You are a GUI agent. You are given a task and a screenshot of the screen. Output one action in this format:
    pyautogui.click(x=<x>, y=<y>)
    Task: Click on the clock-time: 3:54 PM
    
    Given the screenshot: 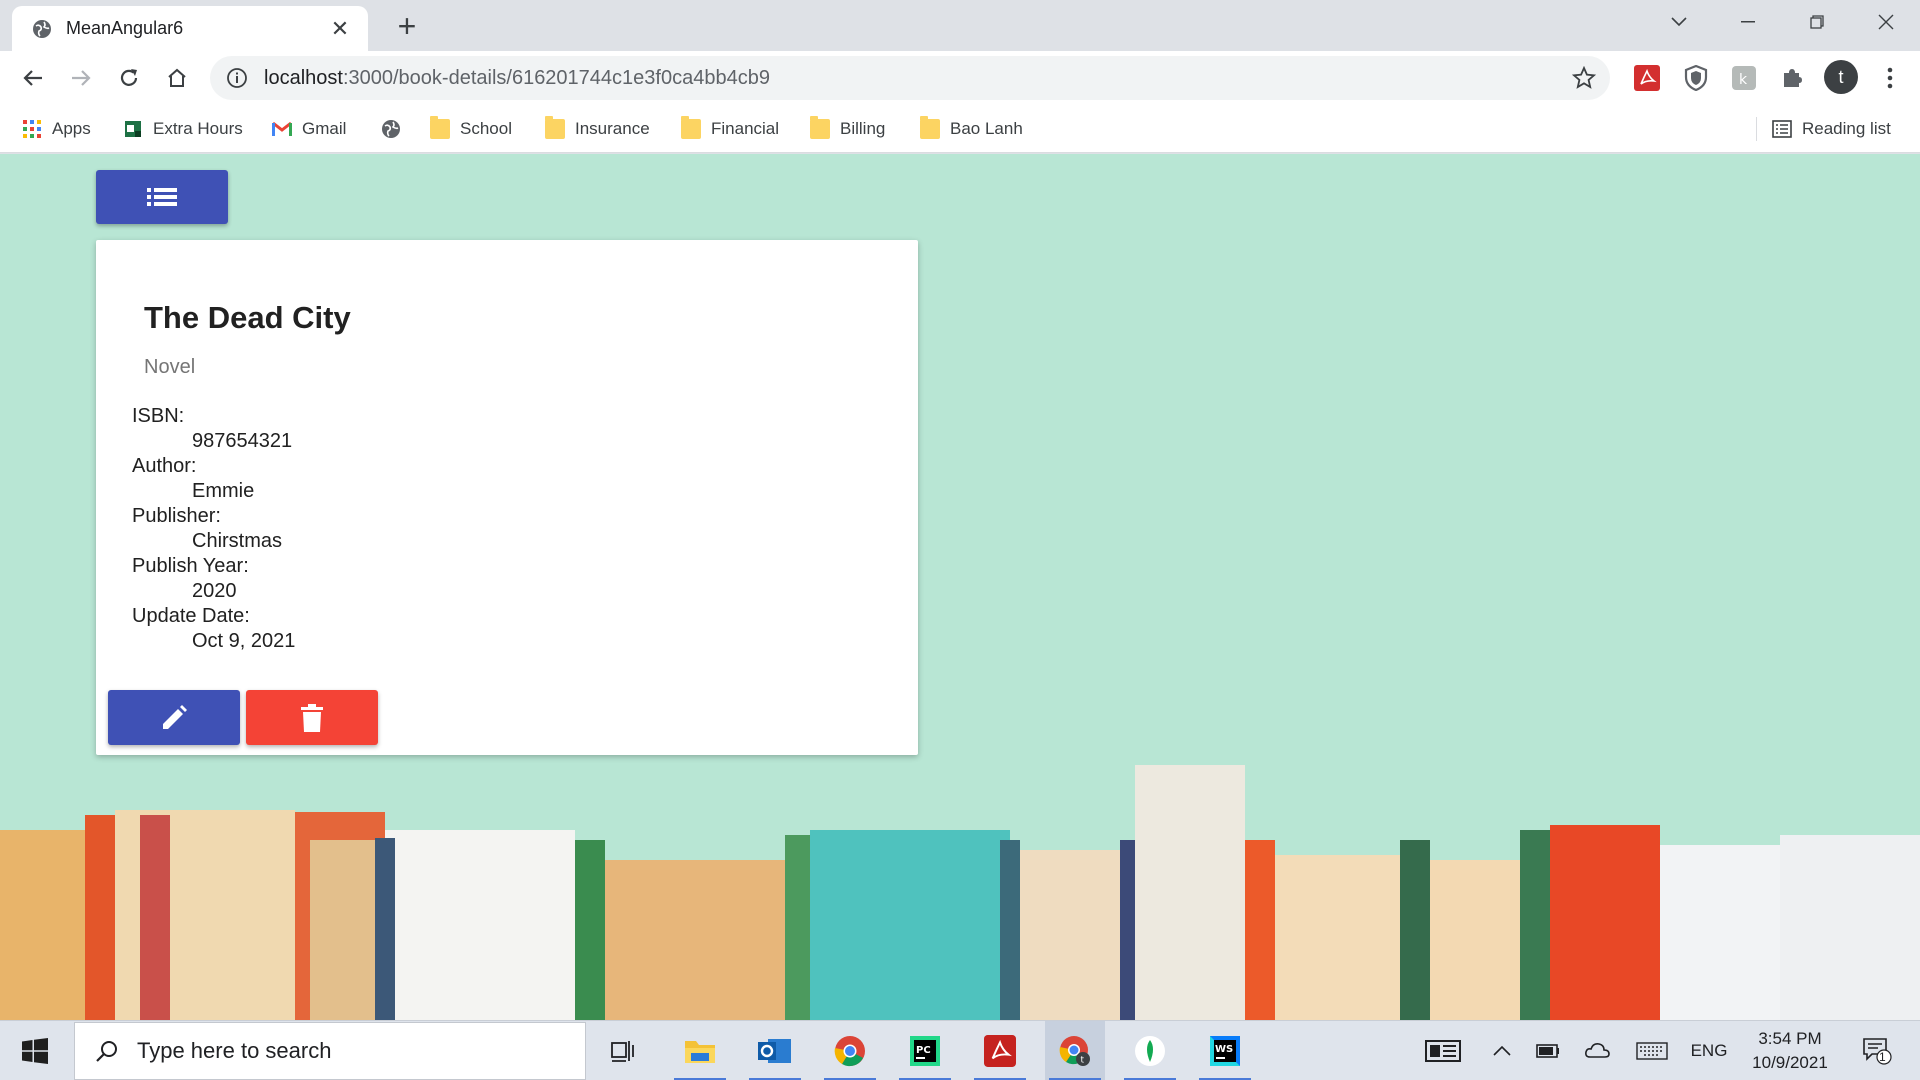 What is the action you would take?
    pyautogui.click(x=1790, y=1038)
    